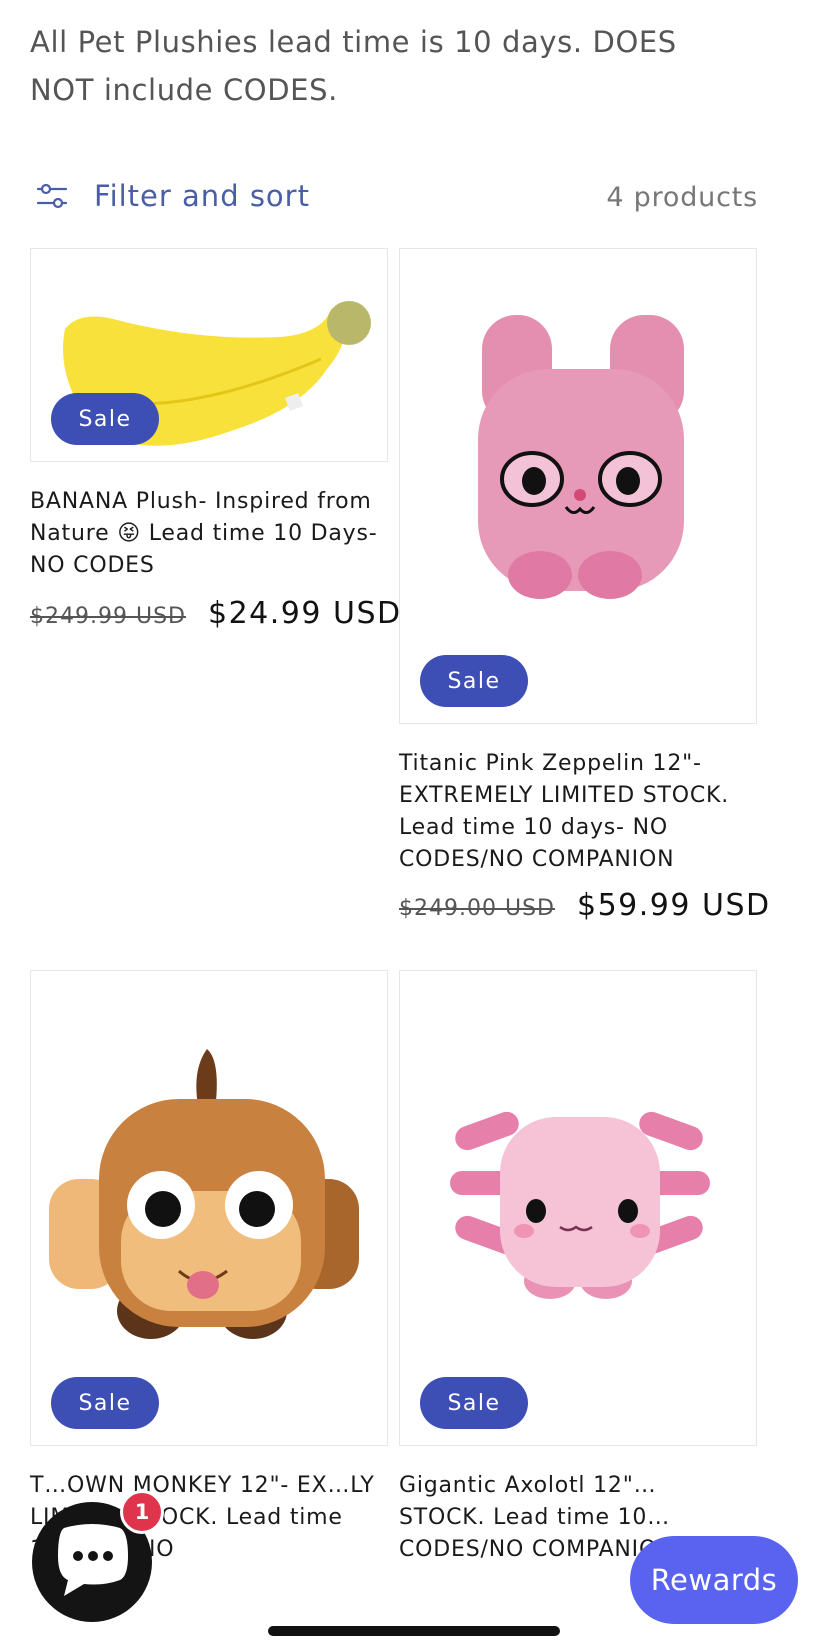 The image size is (828, 1652). I want to click on product-price-pink-zeppelin: $249.00 USD $59.99 USD, so click(585, 905).